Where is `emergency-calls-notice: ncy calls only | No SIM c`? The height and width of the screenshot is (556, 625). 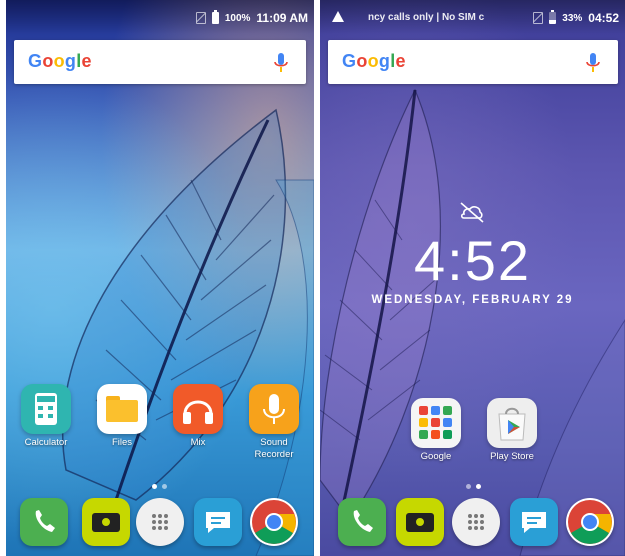
emergency-calls-notice: ncy calls only | No SIM c is located at coordinates (426, 17).